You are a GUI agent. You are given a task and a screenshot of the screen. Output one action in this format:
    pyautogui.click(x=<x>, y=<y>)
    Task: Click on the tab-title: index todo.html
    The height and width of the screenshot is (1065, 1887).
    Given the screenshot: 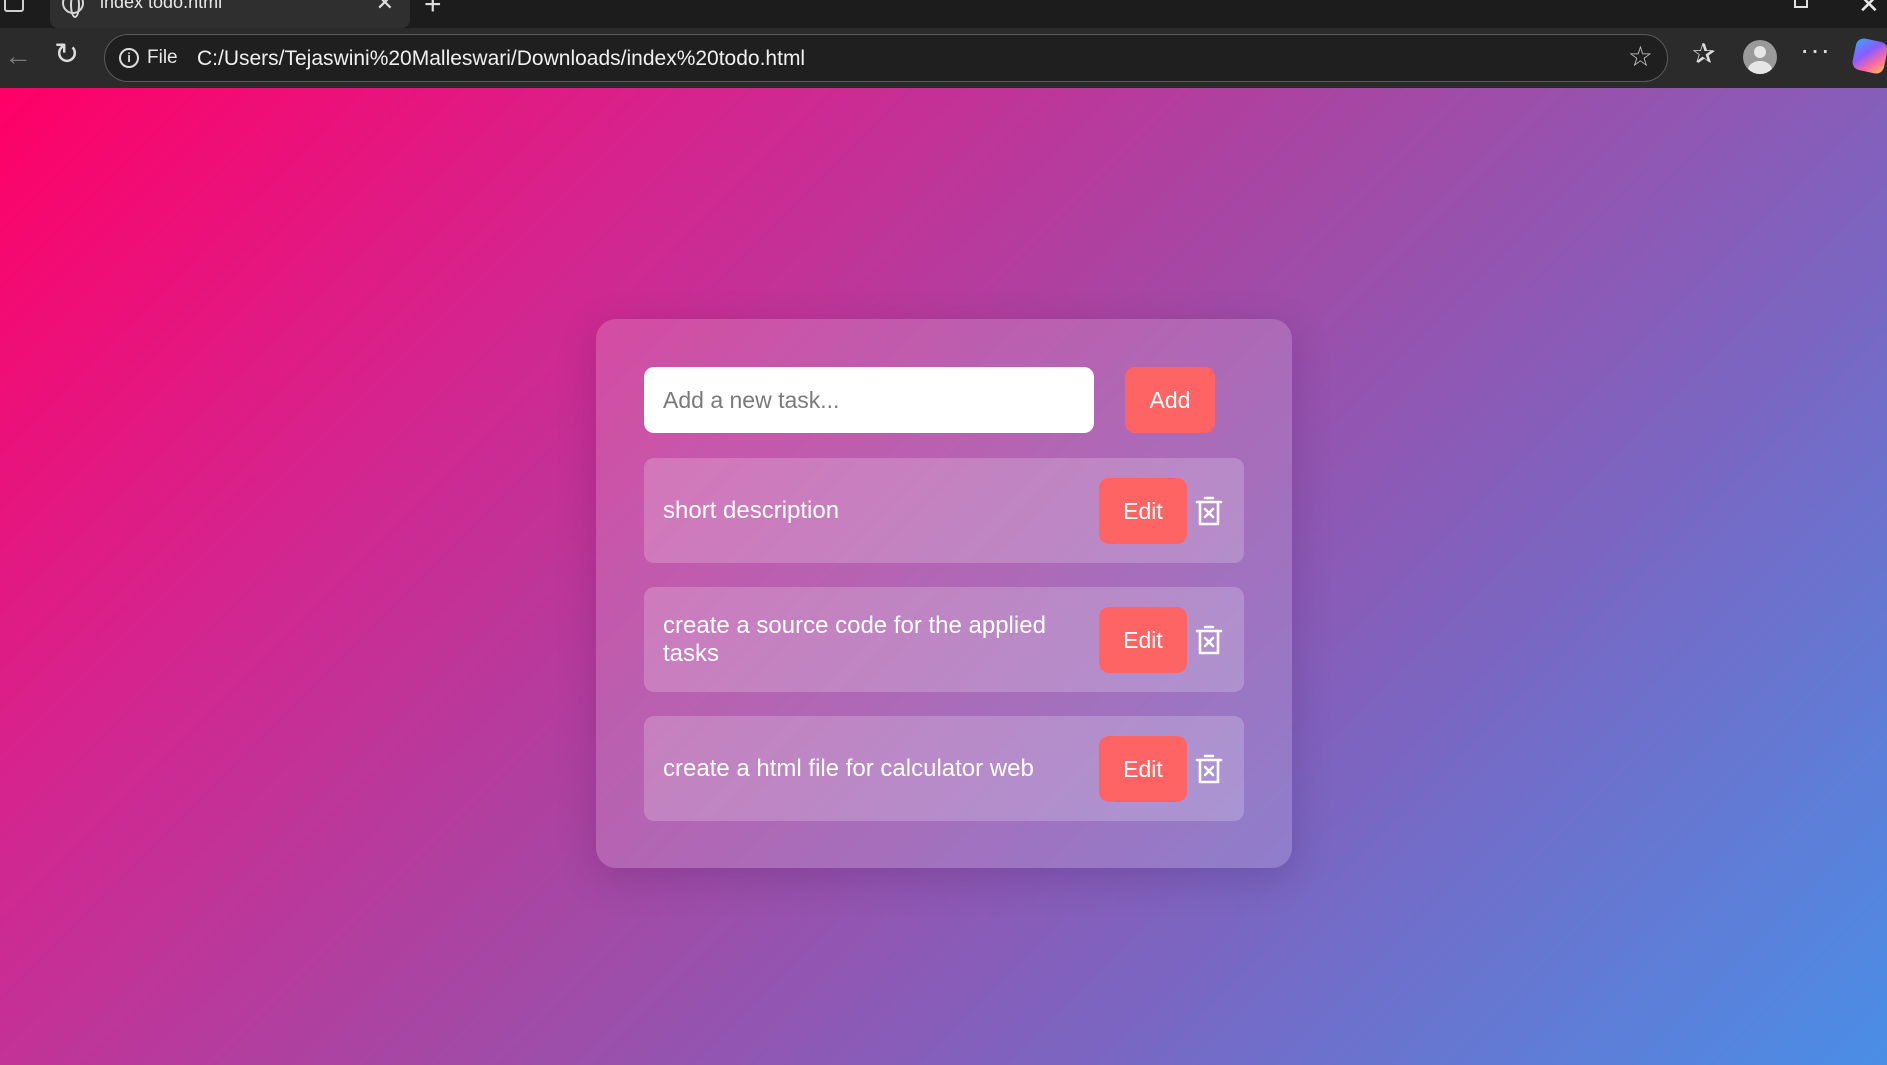 What is the action you would take?
    pyautogui.click(x=161, y=6)
    